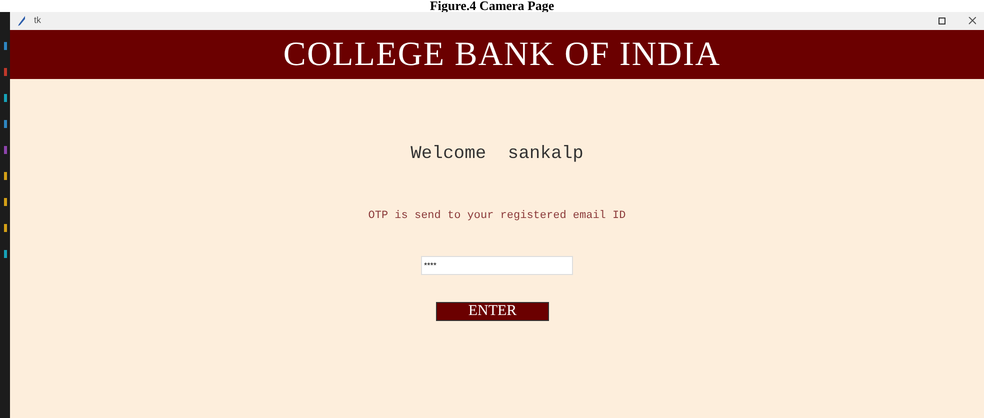 This screenshot has width=984, height=418. Describe the element at coordinates (502, 55) in the screenshot. I see `bank-title: COLLEGE BANK OF INDIA` at that location.